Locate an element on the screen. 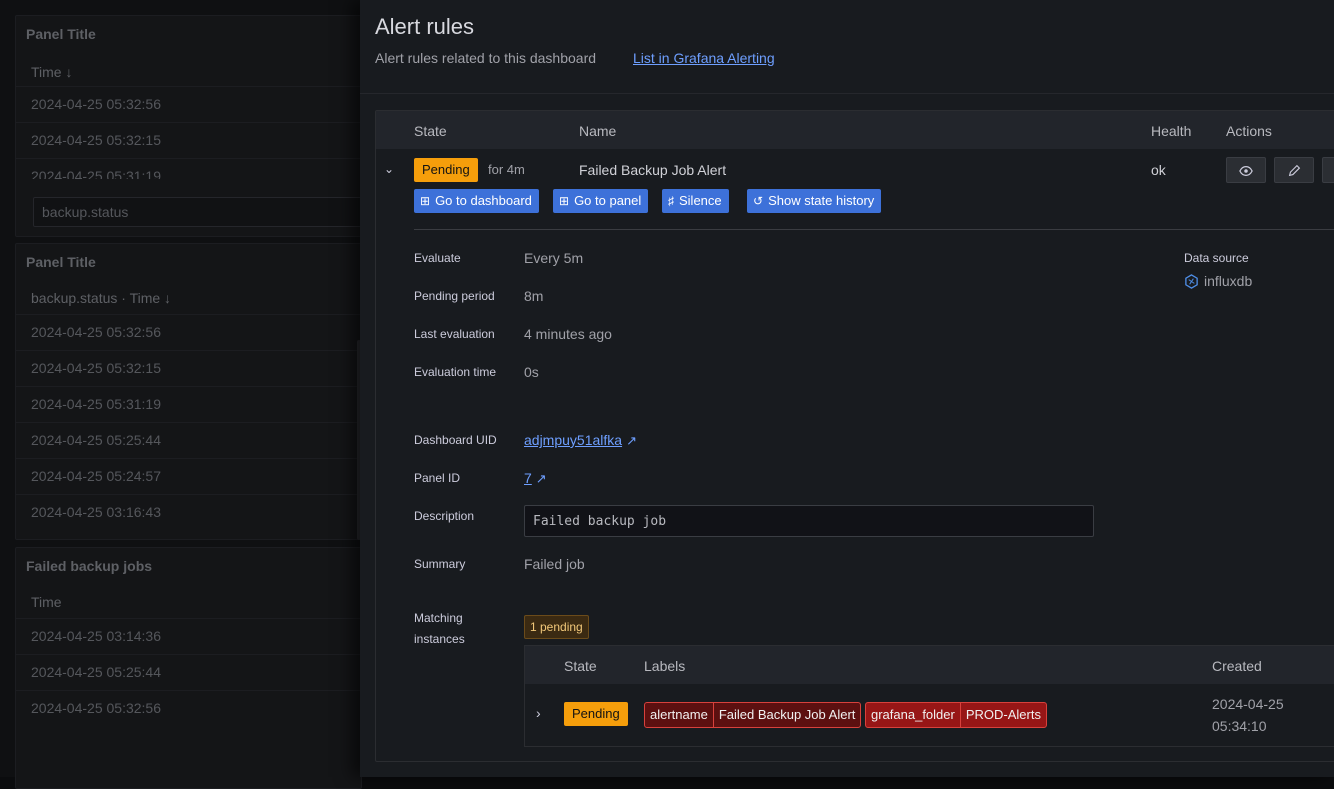 This screenshot has width=1334, height=789. header-created: Created is located at coordinates (1237, 666).